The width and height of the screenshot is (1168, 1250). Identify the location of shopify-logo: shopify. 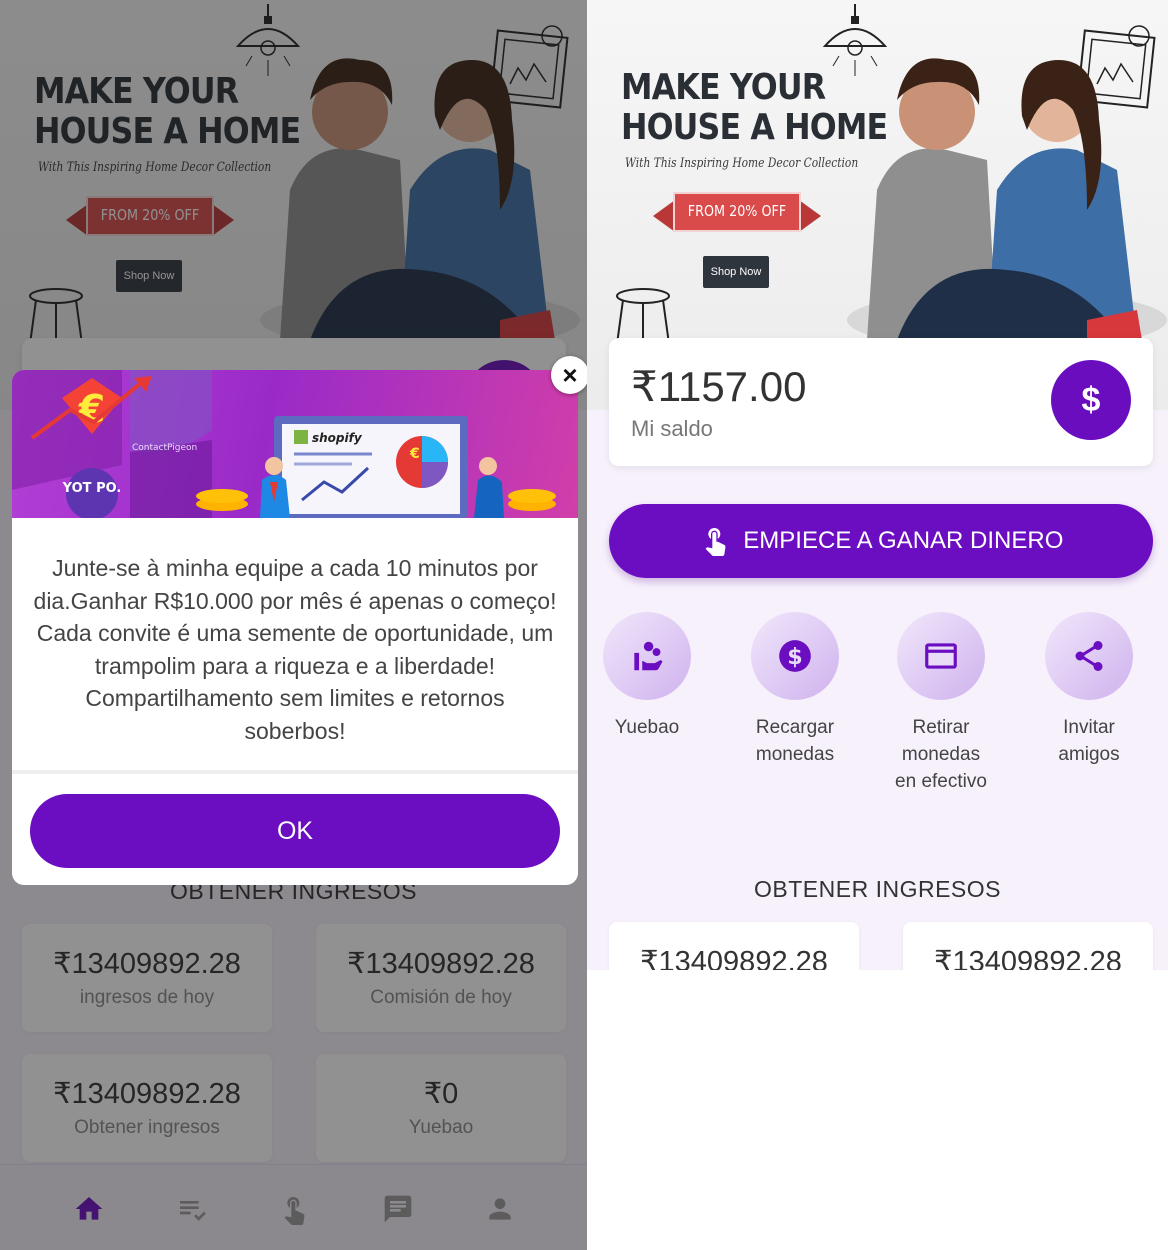
(337, 438).